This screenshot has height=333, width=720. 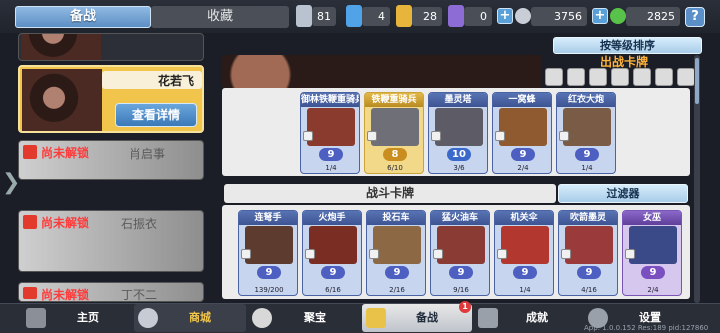 What do you see at coordinates (332, 253) in the screenshot?
I see `pool-card: 火炮手 9 6/16` at bounding box center [332, 253].